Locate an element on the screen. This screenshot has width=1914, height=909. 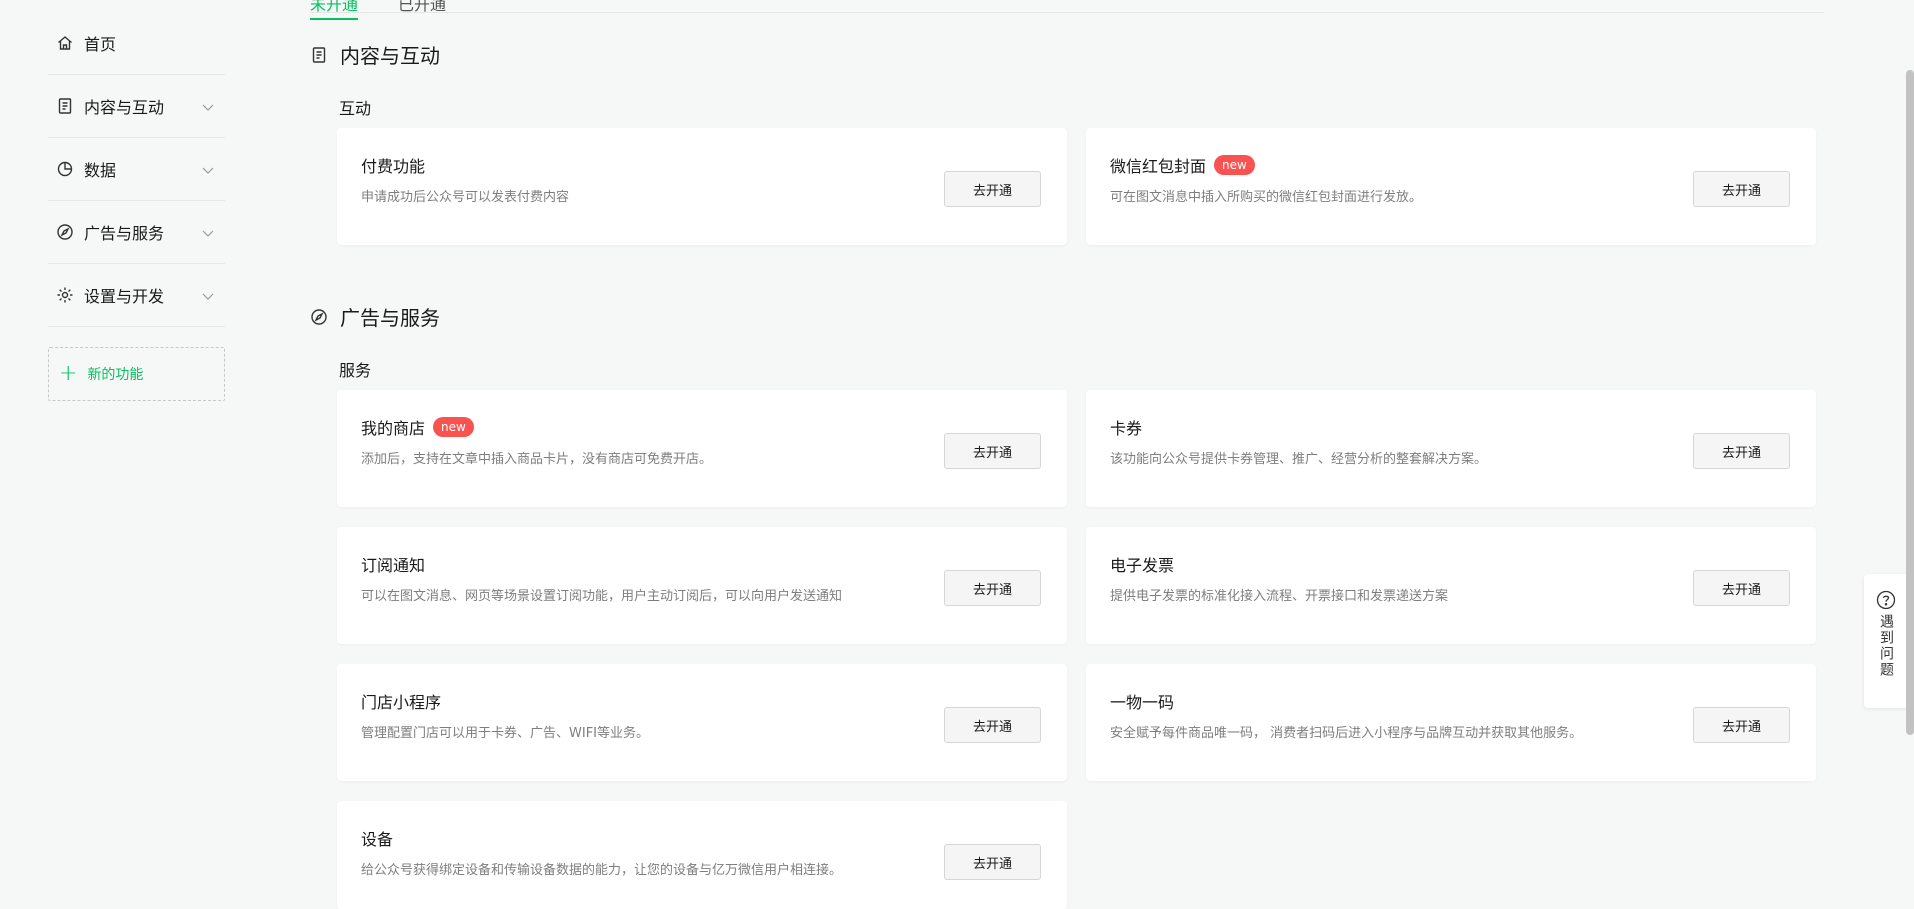
tab-opened: 已开通 is located at coordinates (422, 7).